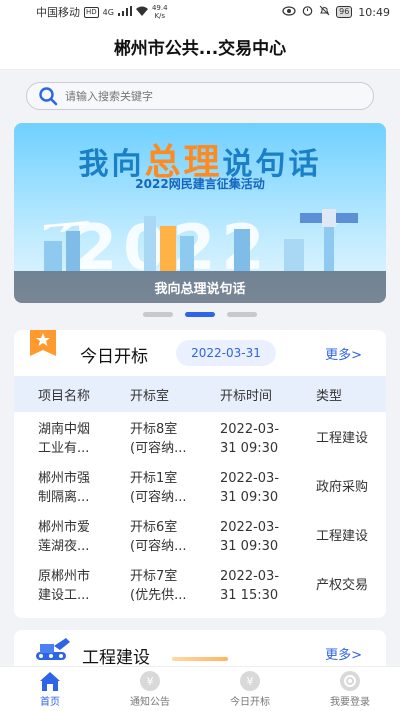 The image size is (400, 711). What do you see at coordinates (200, 287) in the screenshot?
I see `banner-caption: 我向总理说句话` at bounding box center [200, 287].